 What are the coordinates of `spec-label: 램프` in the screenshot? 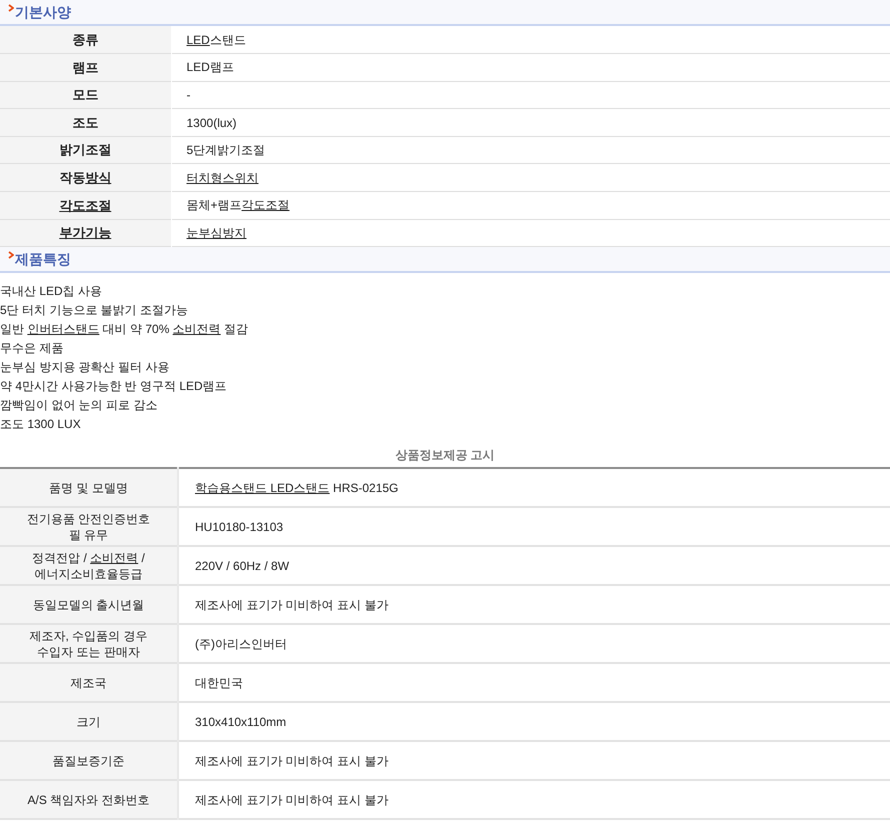 It's located at (85, 67).